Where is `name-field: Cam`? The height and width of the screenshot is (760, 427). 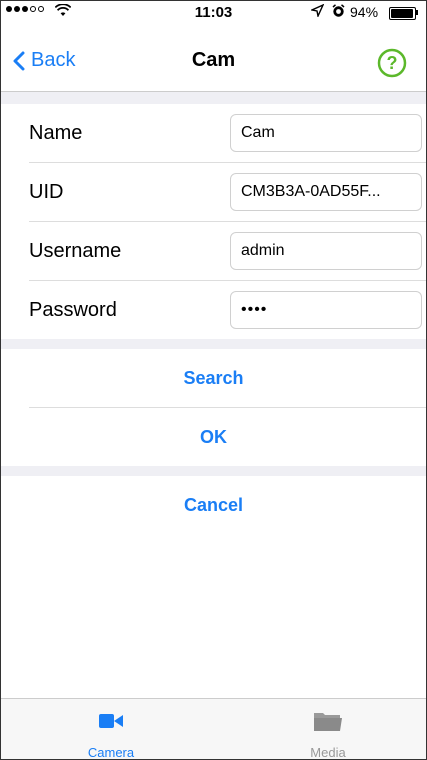 name-field: Cam is located at coordinates (326, 133).